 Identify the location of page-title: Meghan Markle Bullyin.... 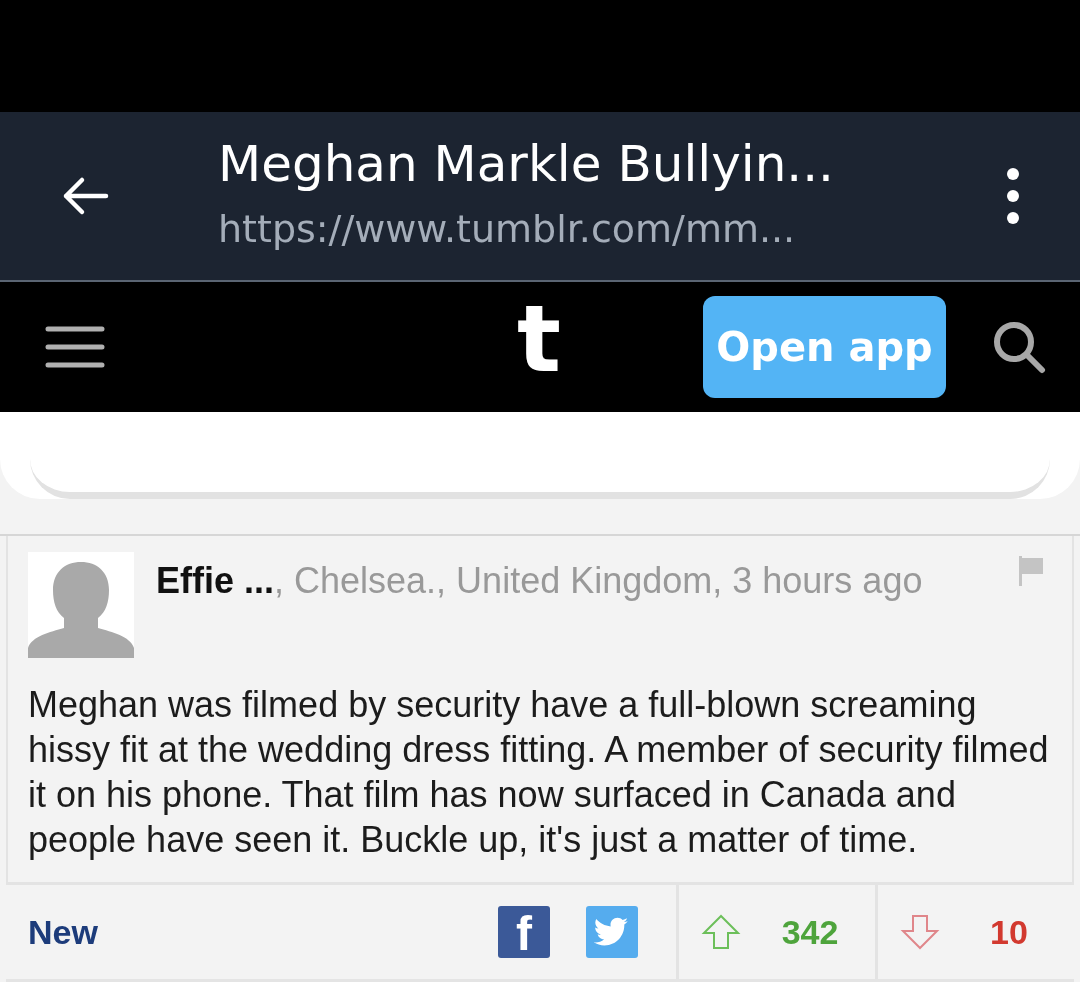
(526, 164).